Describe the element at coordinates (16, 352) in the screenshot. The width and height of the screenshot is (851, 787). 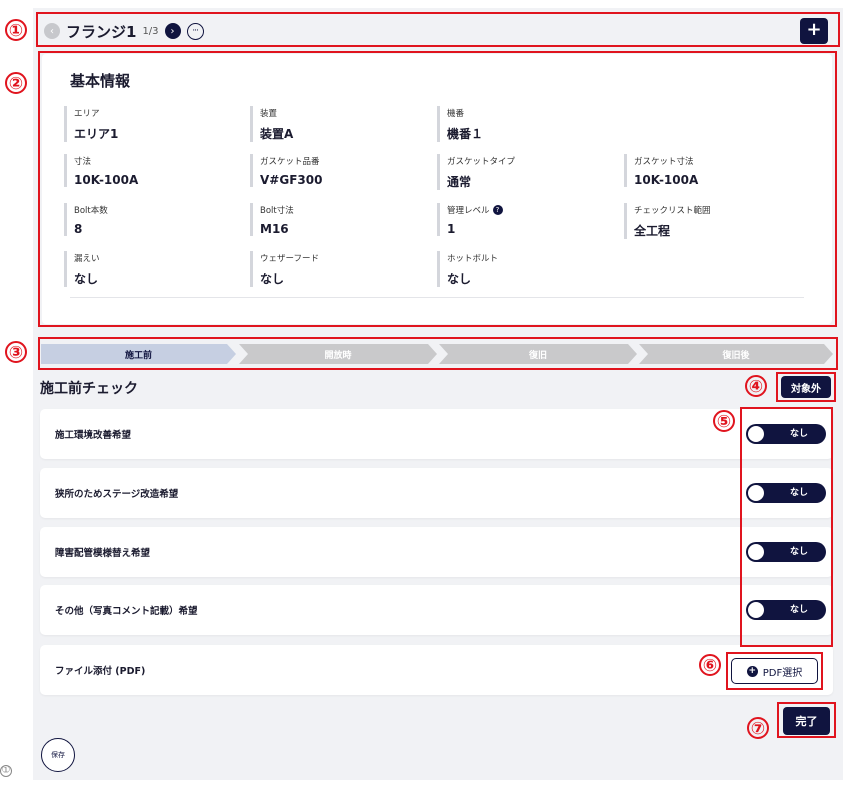
I see `callout-number-3: ③` at that location.